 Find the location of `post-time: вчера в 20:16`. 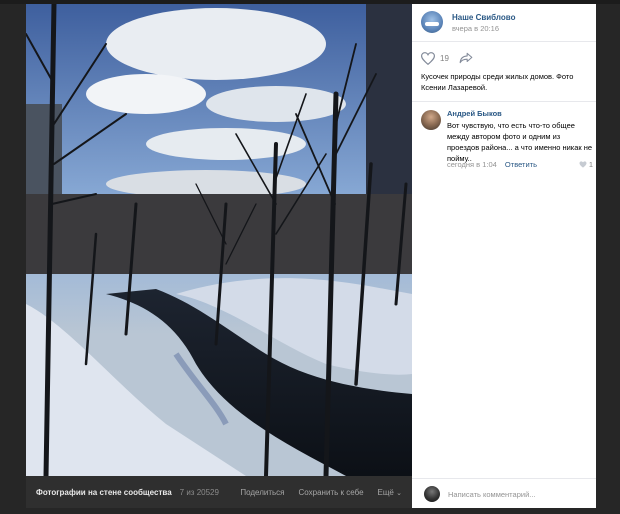

post-time: вчера в 20:16 is located at coordinates (475, 28).